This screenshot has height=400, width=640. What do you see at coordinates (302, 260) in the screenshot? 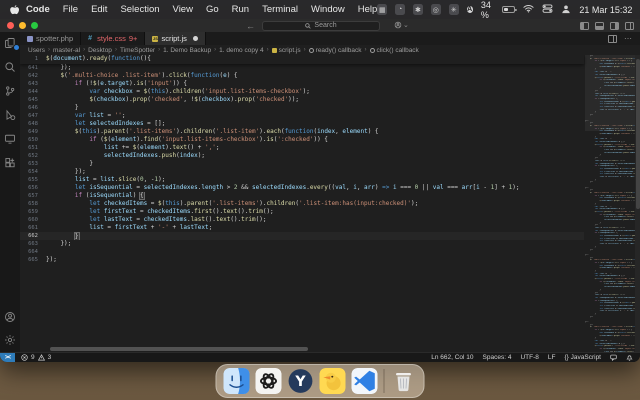
I see `code-line-665: 665});` at bounding box center [302, 260].